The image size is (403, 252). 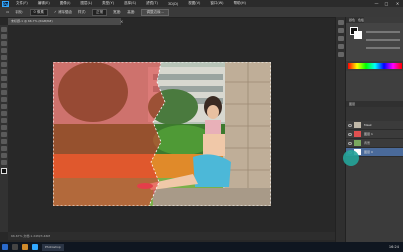 I want to click on eyedropper-tool-icon, so click(x=4, y=64).